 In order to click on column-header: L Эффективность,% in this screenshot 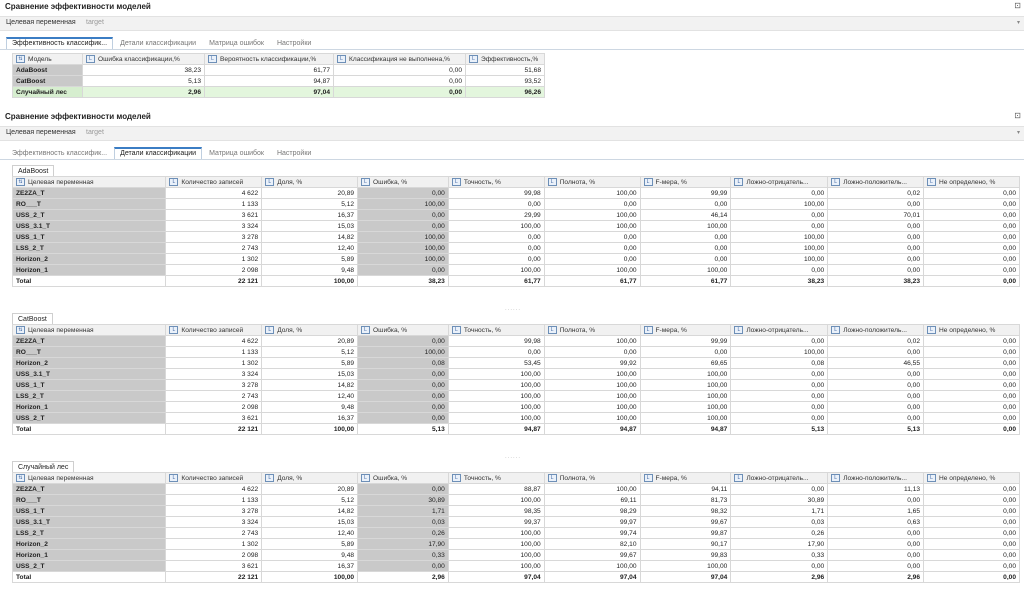, I will do `click(505, 59)`.